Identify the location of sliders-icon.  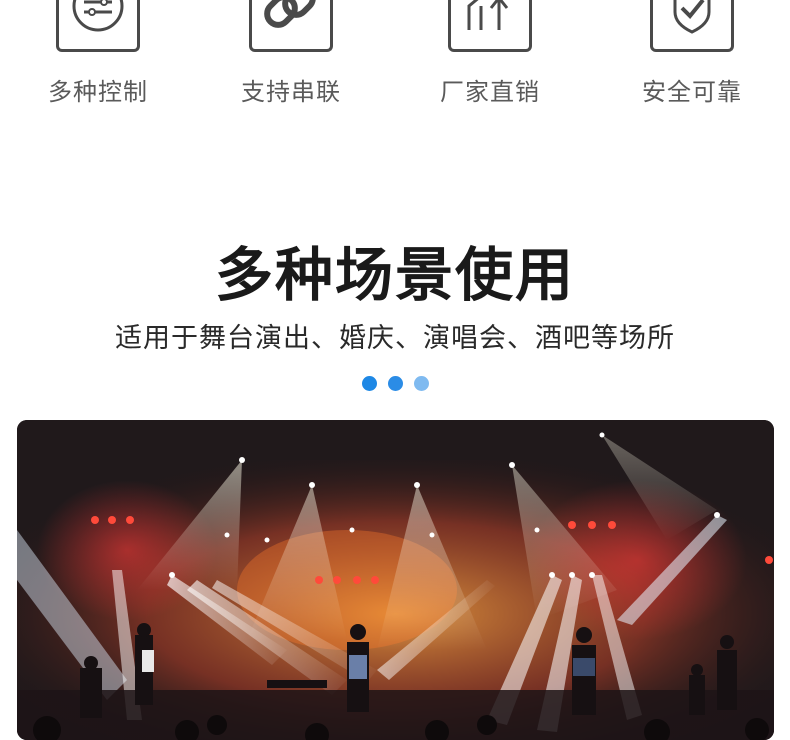
(98, 26).